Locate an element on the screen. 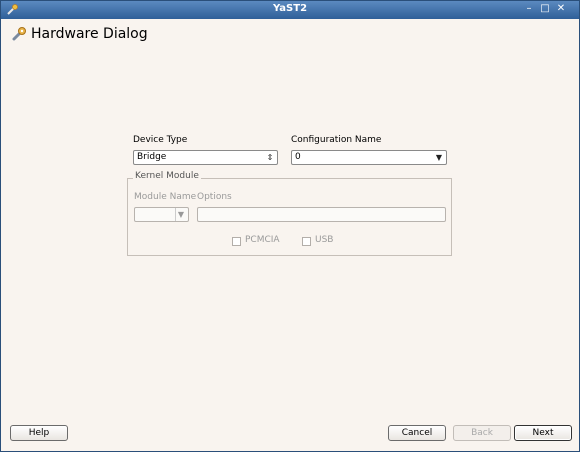 Image resolution: width=580 pixels, height=452 pixels. configuration-name-value: 0 is located at coordinates (298, 157).